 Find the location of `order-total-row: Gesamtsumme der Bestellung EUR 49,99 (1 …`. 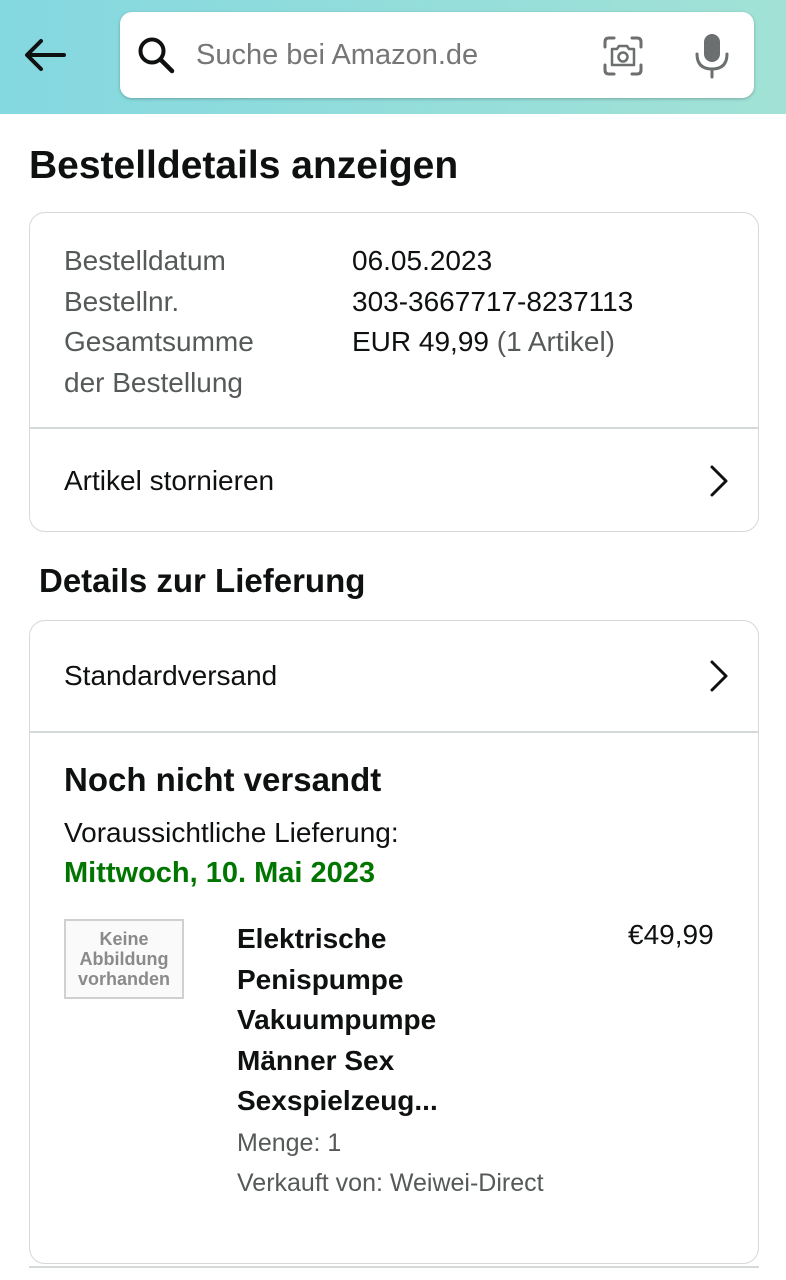

order-total-row: Gesamtsumme der Bestellung EUR 49,99 (1 … is located at coordinates (394, 362).